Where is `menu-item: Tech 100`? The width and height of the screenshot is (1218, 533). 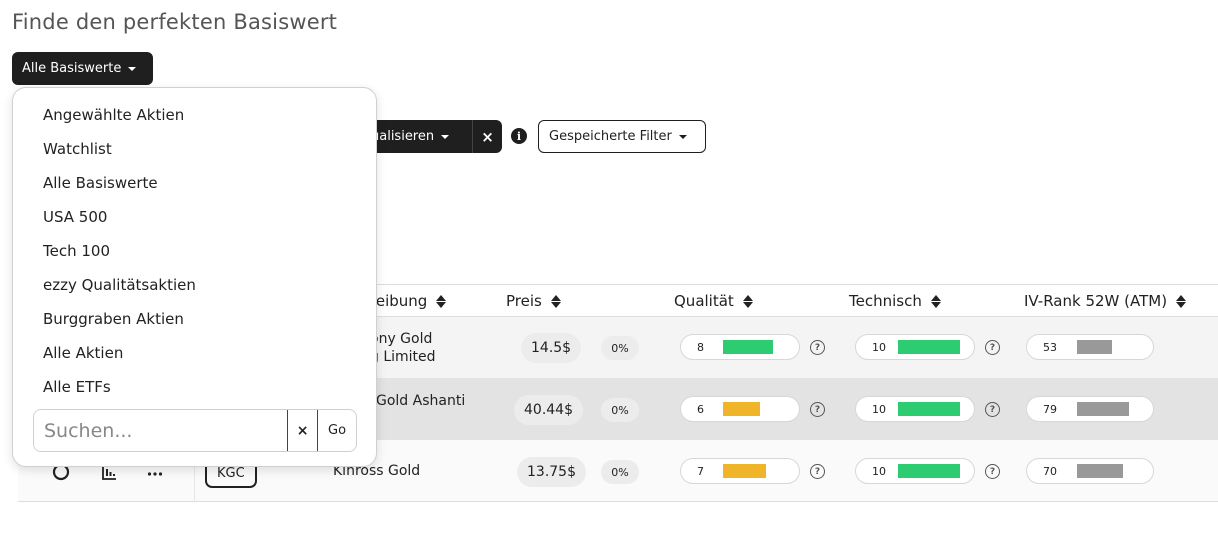 menu-item: Tech 100 is located at coordinates (76, 251).